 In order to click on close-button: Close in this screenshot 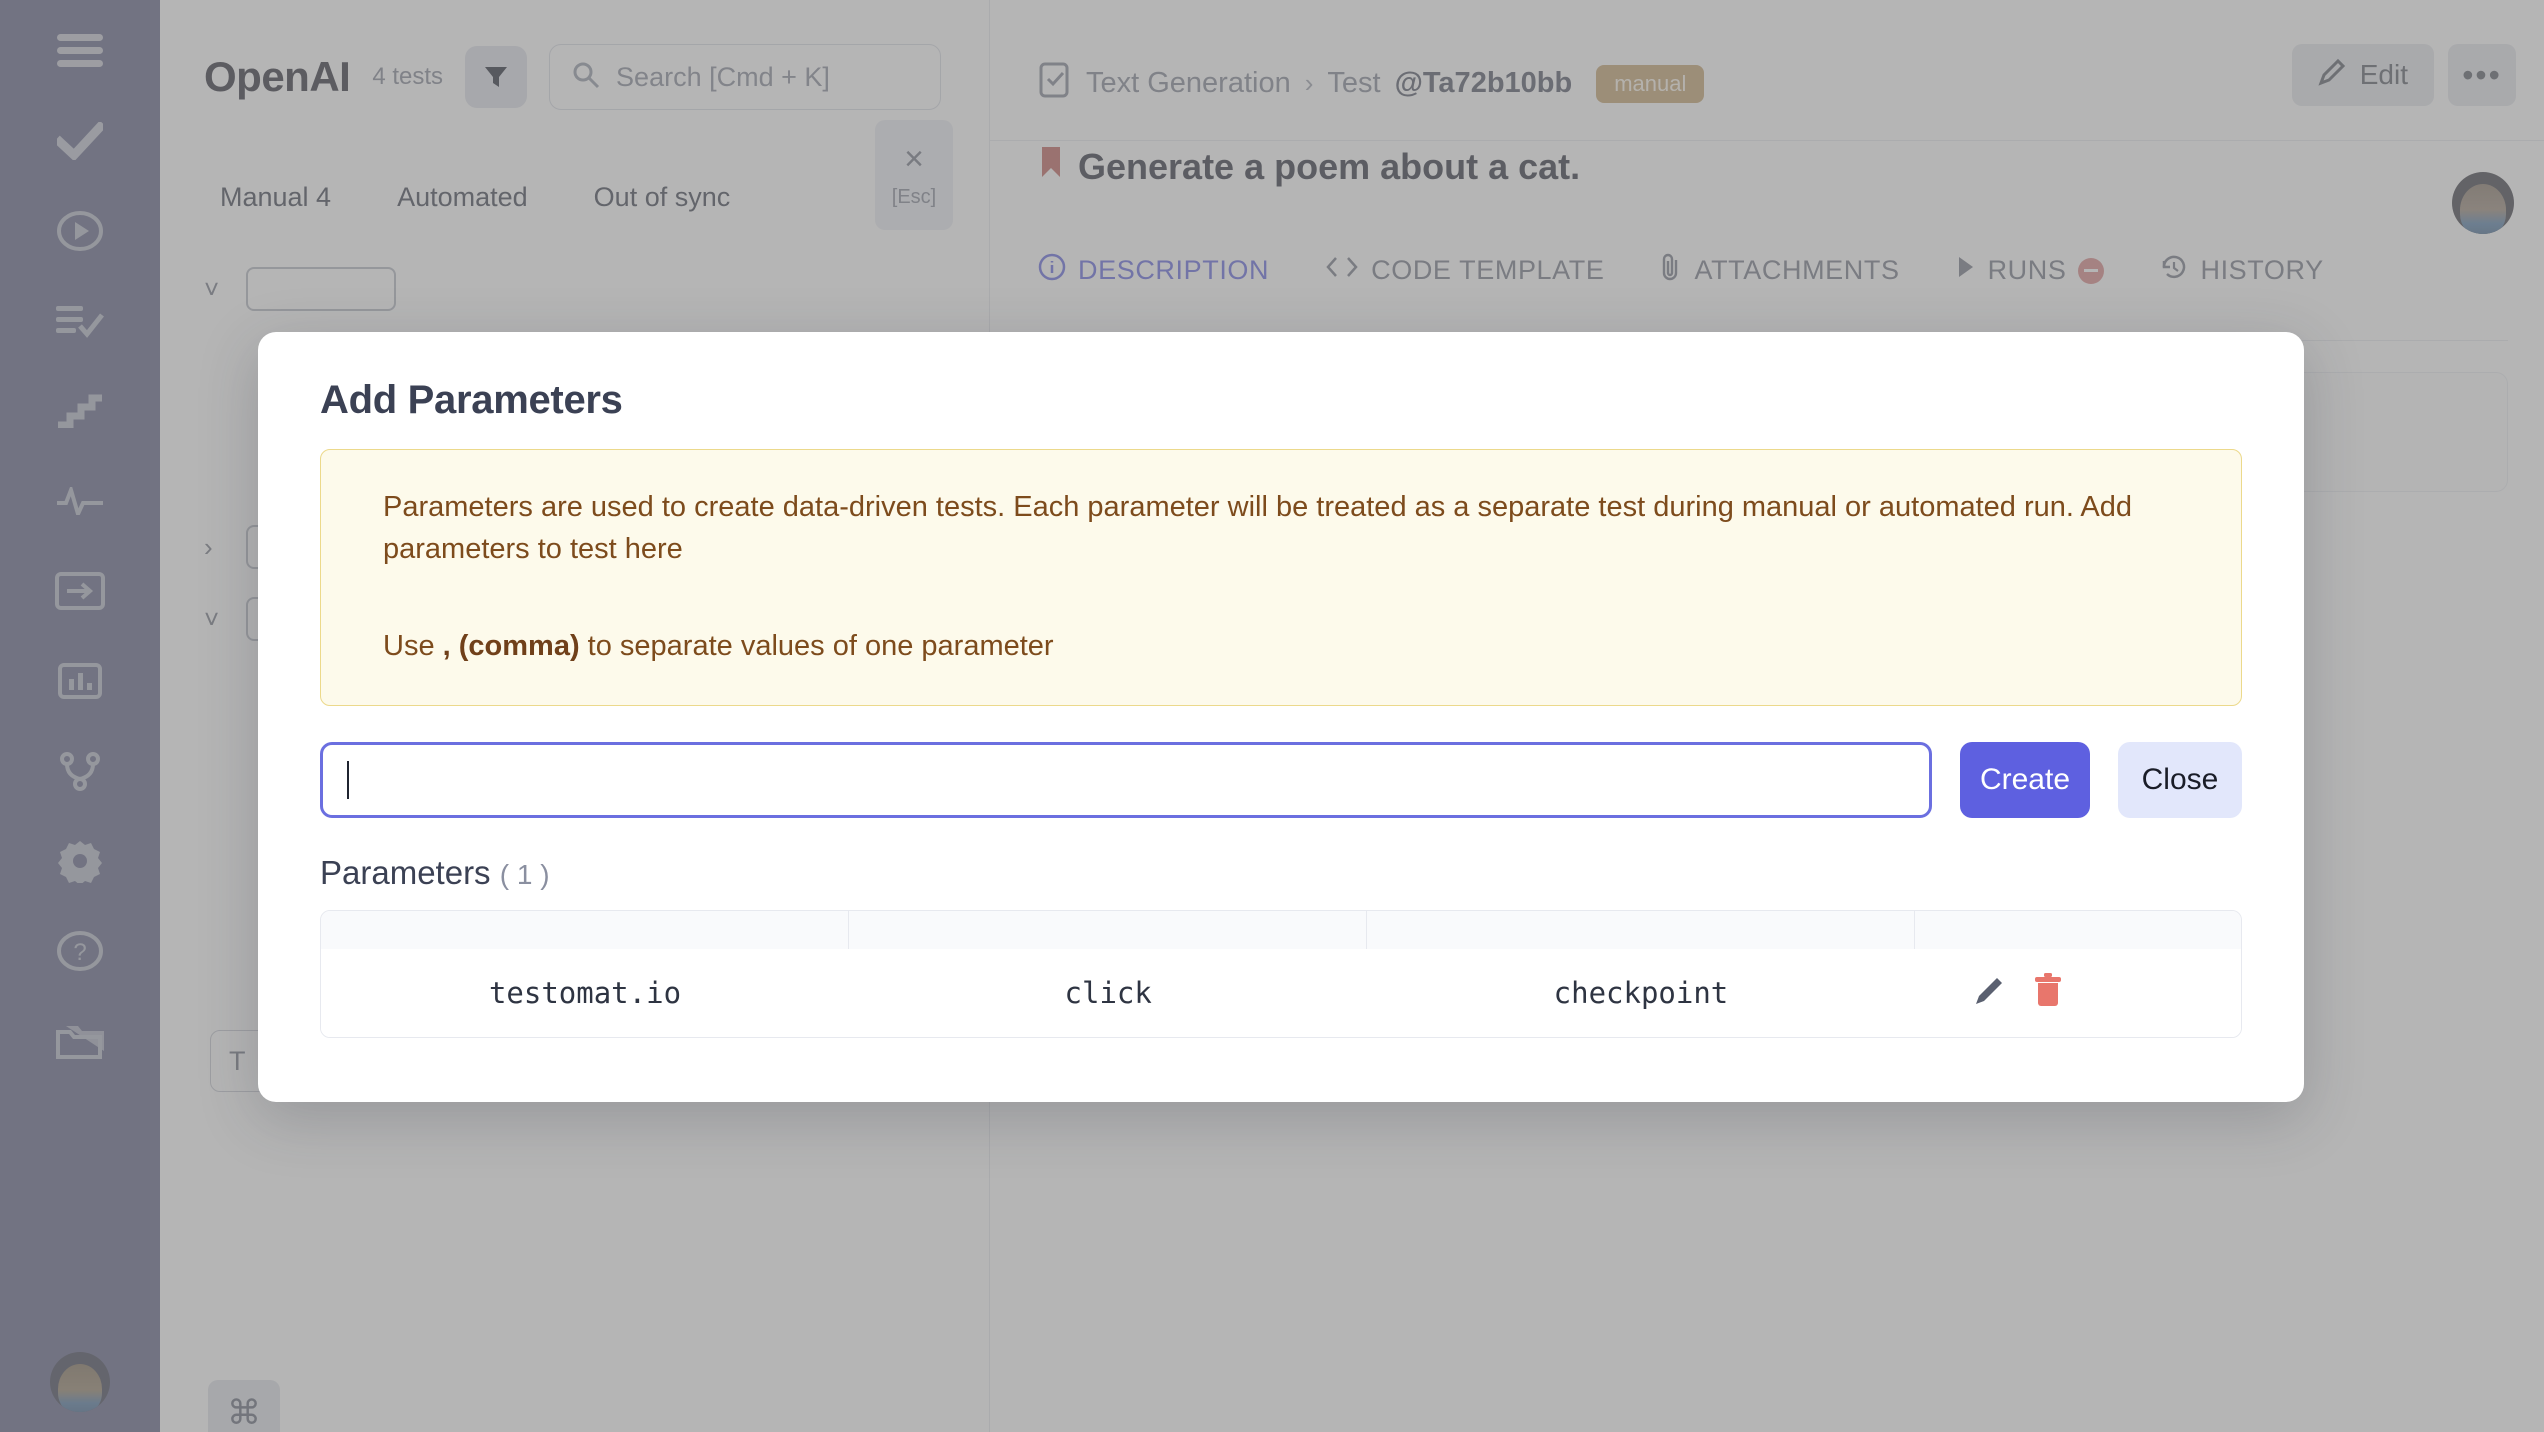, I will do `click(2180, 779)`.